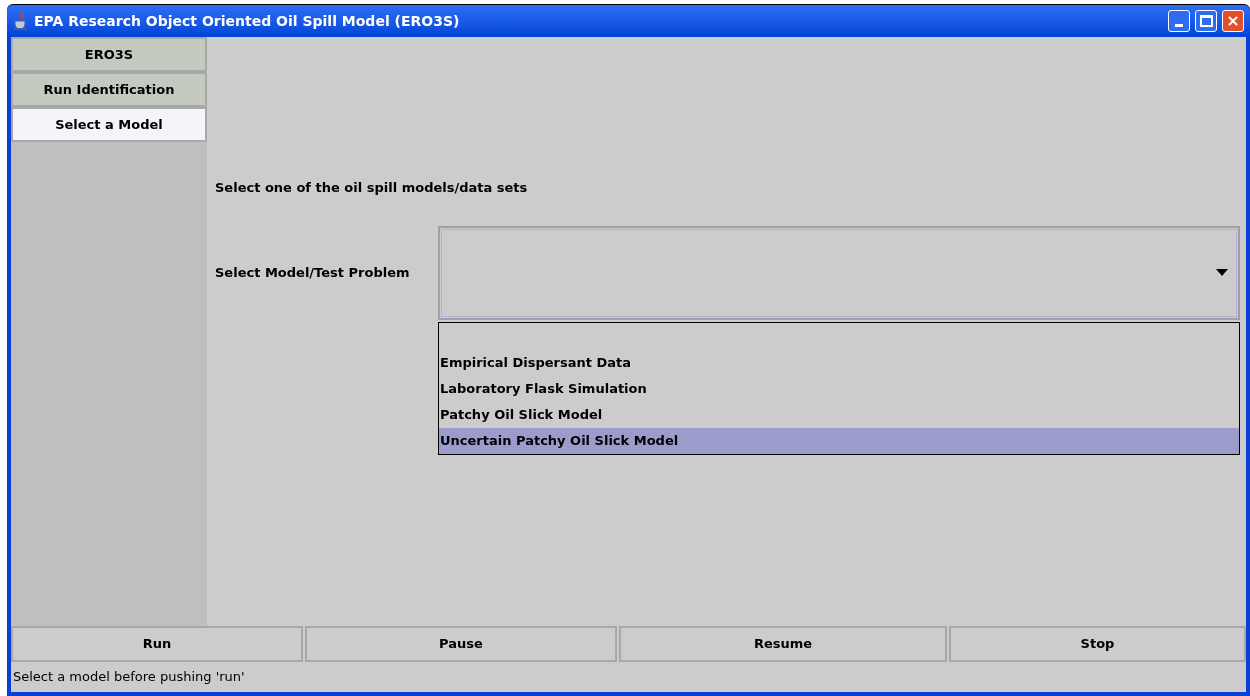  Describe the element at coordinates (839, 440) in the screenshot. I see `dropdown-option: Uncertain Patchy Oil Slick Model` at that location.